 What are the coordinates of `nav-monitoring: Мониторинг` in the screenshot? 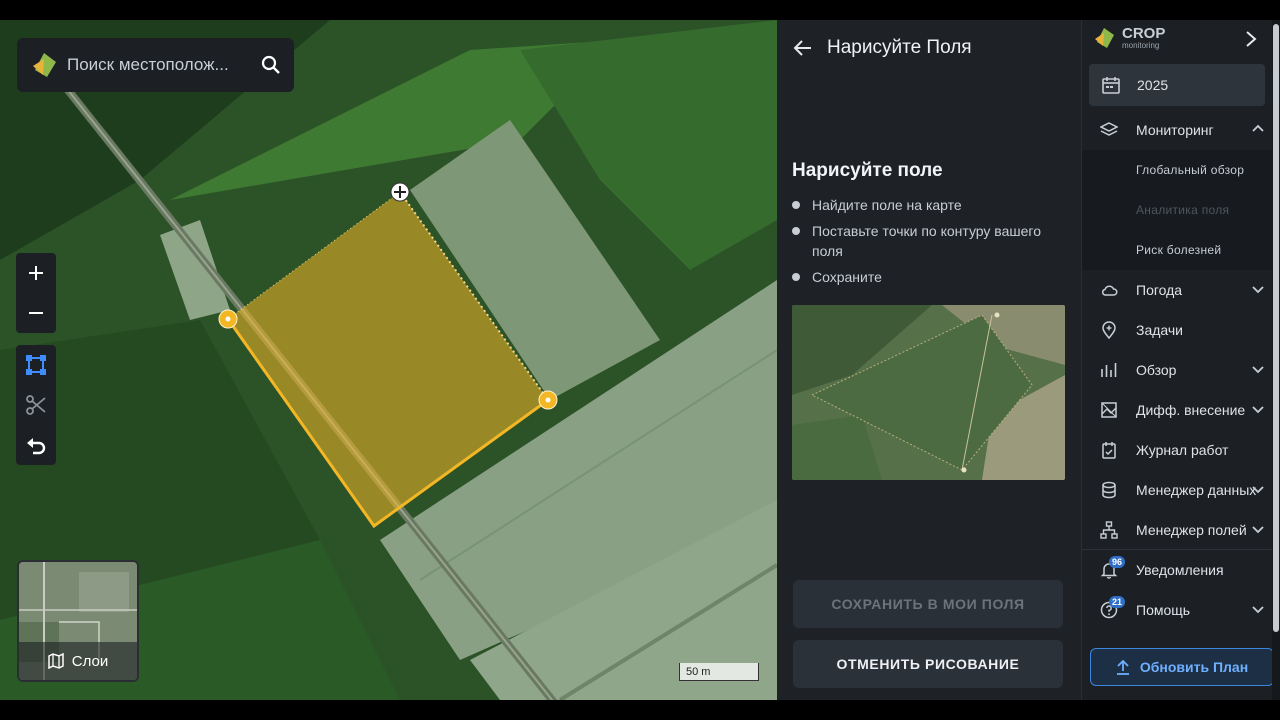 It's located at (1177, 130).